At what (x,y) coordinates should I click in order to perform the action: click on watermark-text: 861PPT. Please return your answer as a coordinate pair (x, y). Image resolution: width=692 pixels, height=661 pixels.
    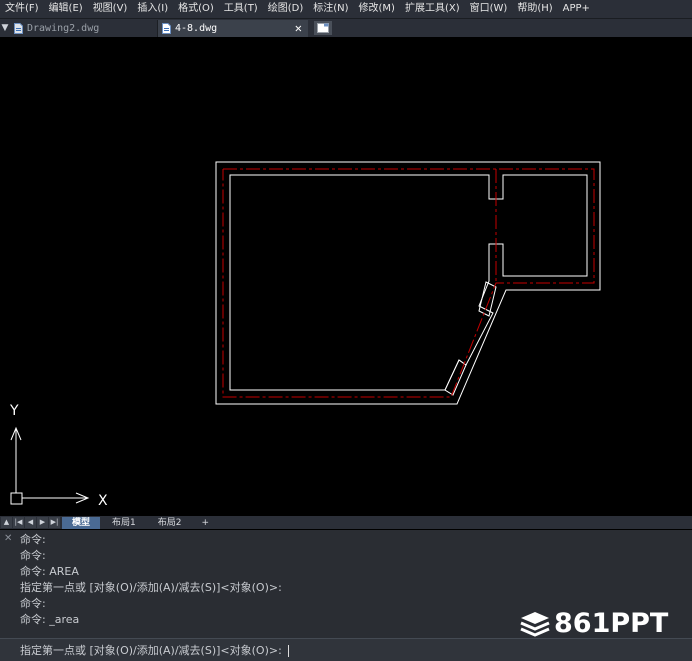
    Looking at the image, I should click on (611, 623).